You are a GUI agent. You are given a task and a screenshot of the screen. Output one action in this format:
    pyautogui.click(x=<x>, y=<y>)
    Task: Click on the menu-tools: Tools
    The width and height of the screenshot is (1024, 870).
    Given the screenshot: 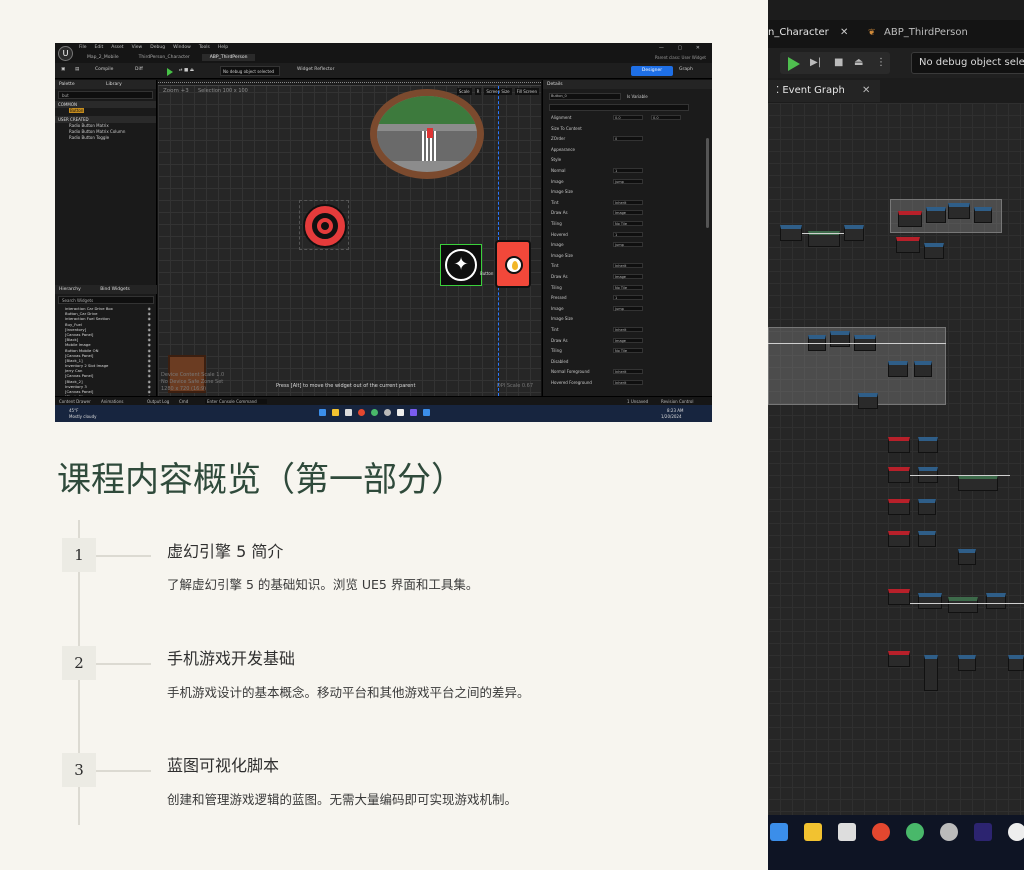 What is the action you would take?
    pyautogui.click(x=204, y=47)
    